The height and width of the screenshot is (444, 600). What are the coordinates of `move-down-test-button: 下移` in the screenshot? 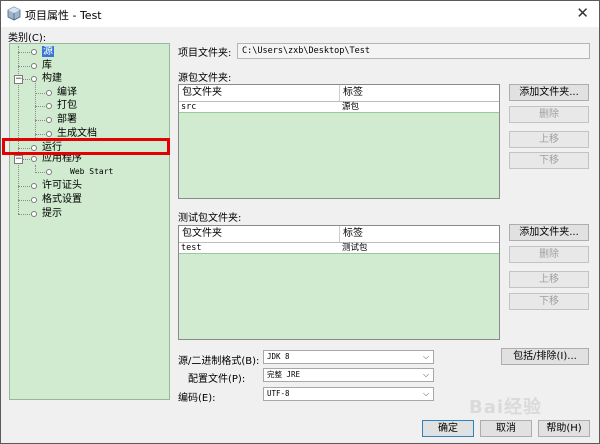 It's located at (549, 301).